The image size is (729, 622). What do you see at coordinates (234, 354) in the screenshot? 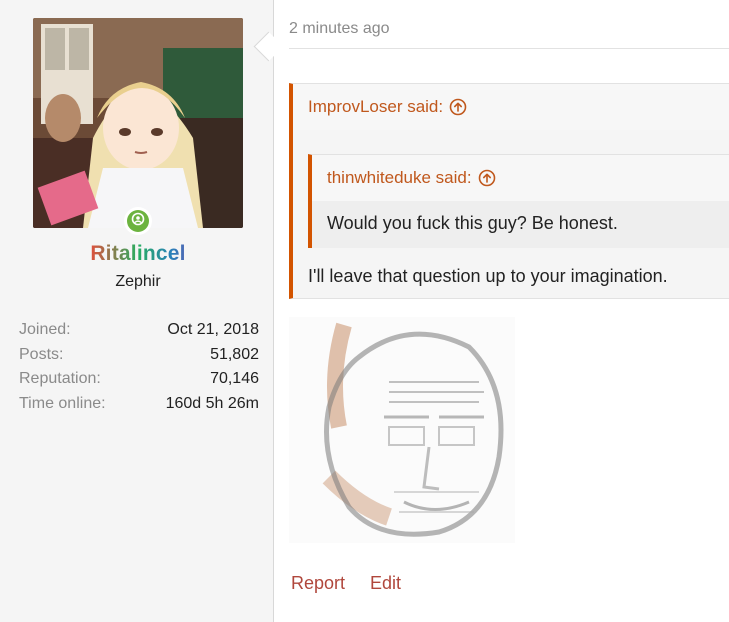
I see `stat-value: 51,802` at bounding box center [234, 354].